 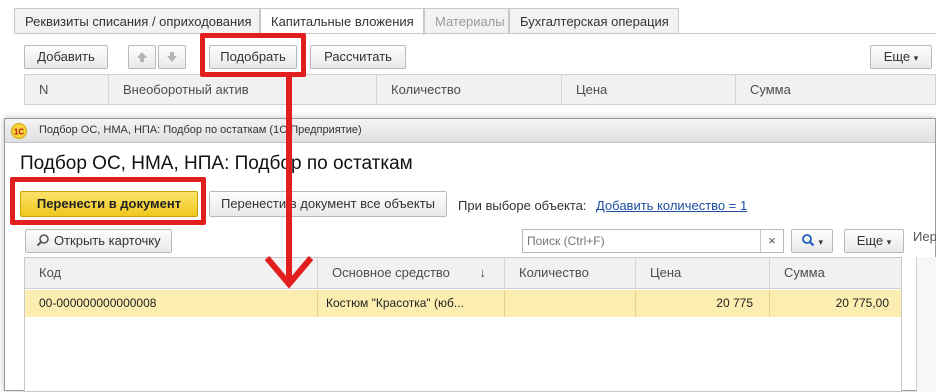 I want to click on tab-write-off-details: Реквизиты списания / оприходования, so click(x=137, y=20).